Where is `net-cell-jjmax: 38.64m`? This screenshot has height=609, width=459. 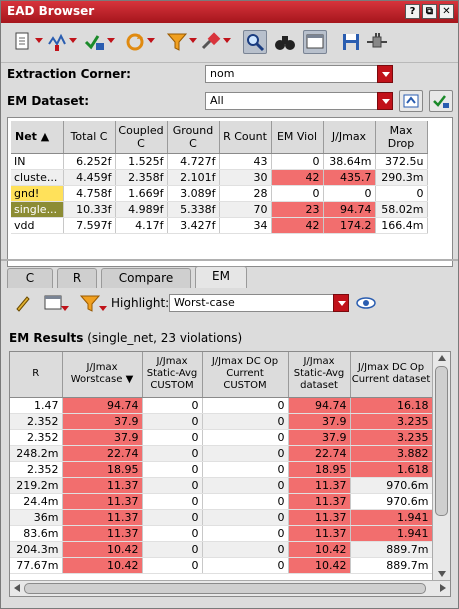
net-cell-jjmax: 38.64m is located at coordinates (349, 161).